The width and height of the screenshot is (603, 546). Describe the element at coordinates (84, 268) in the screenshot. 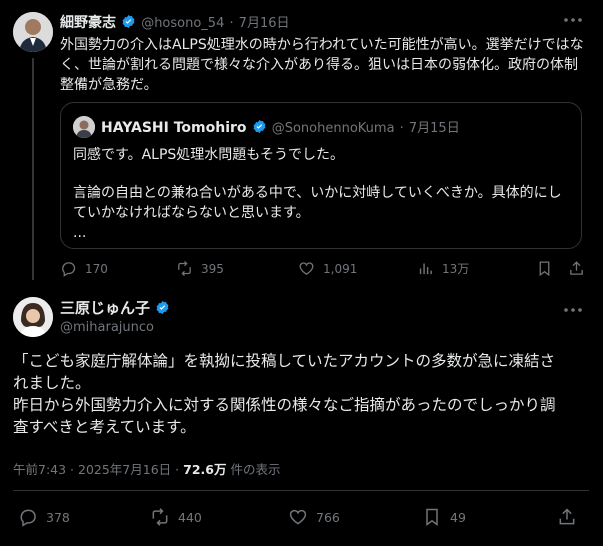

I see `reply-button: 170` at that location.